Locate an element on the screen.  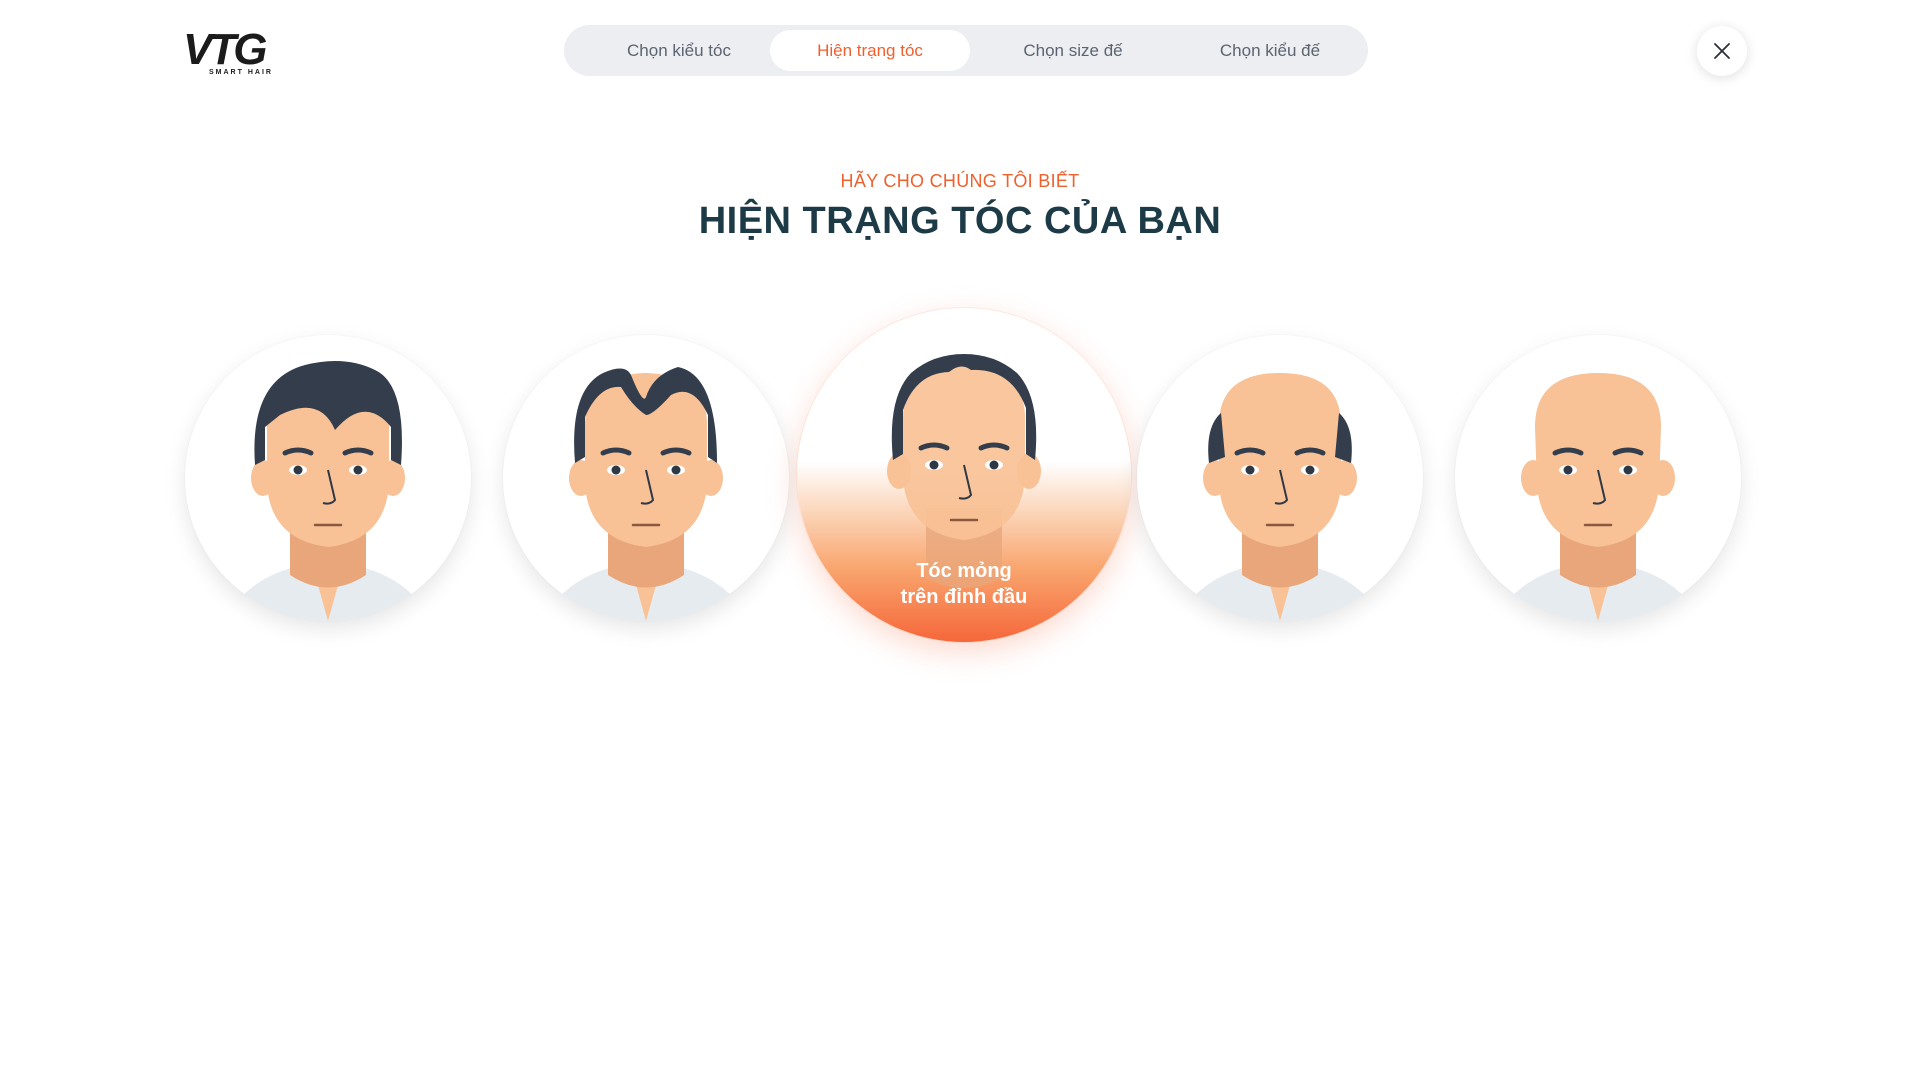
hair-option-receding is located at coordinates (646, 478).